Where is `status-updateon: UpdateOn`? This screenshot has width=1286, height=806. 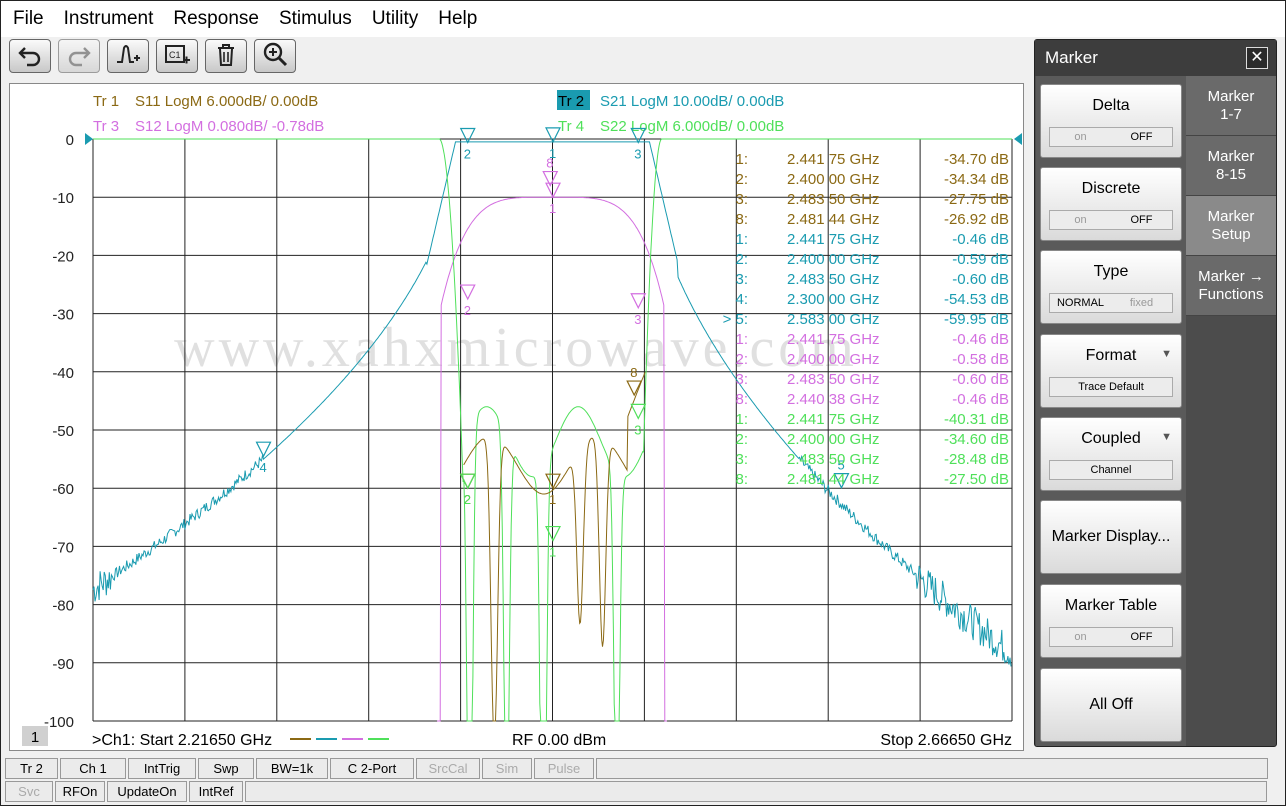
status-updateon: UpdateOn is located at coordinates (147, 791).